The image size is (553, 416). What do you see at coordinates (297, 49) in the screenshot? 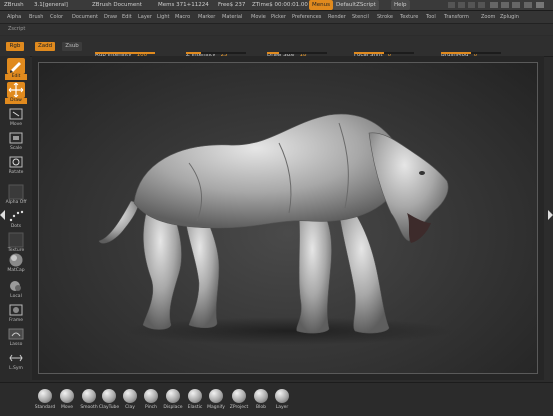
I see `draw-size-slider: Draw Size 18` at bounding box center [297, 49].